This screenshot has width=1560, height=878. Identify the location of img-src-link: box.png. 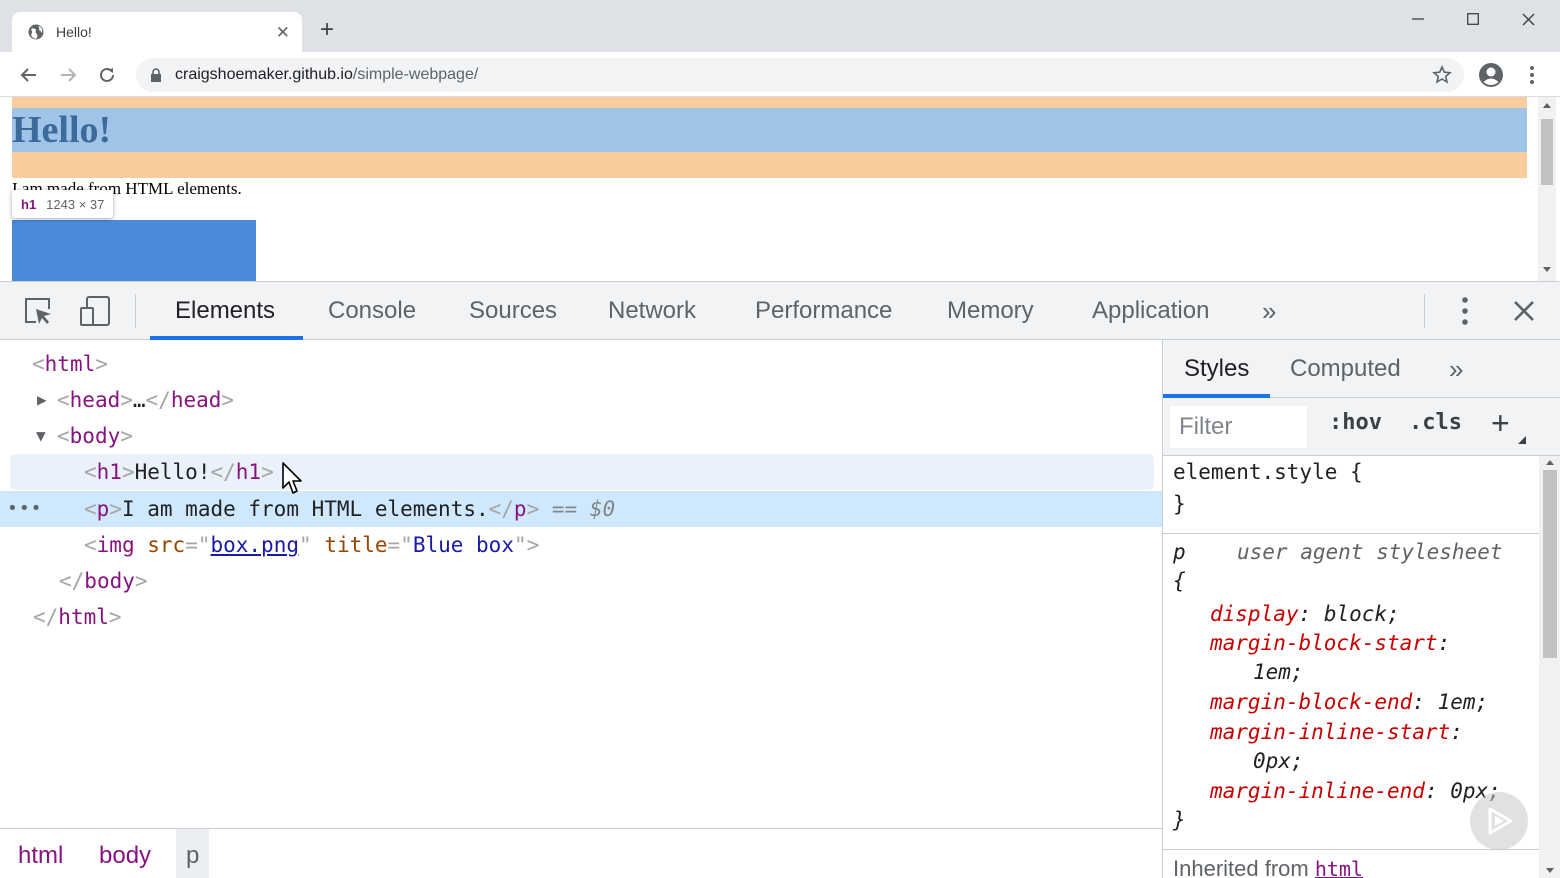
(254, 545).